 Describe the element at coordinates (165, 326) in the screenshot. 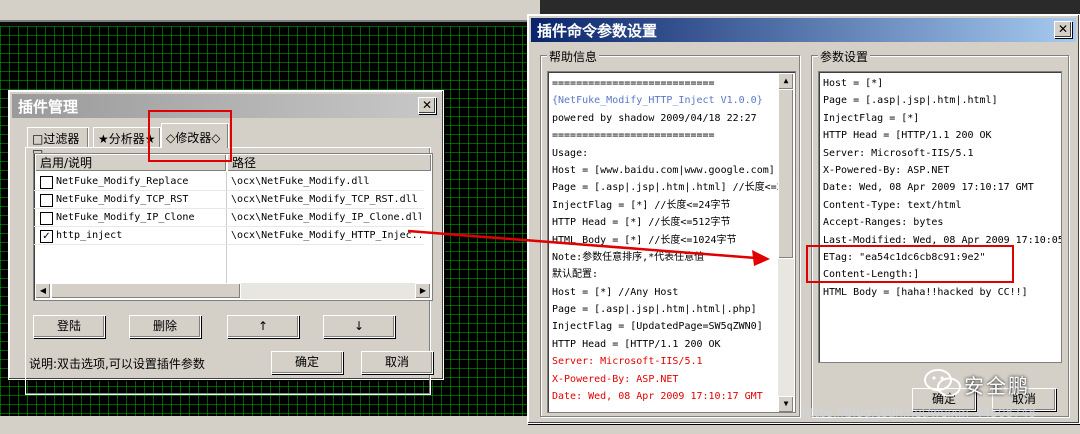

I see `delete-button: 删除` at that location.